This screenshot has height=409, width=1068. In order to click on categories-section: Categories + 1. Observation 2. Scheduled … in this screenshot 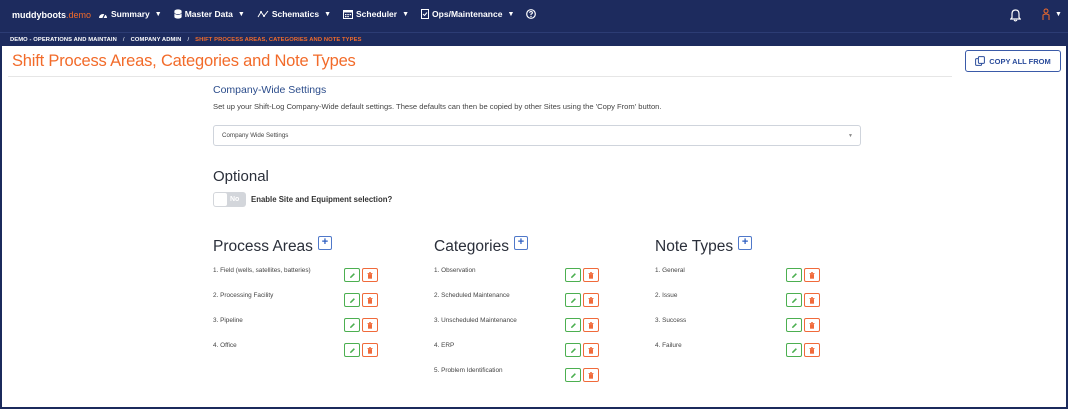, I will do `click(524, 313)`.